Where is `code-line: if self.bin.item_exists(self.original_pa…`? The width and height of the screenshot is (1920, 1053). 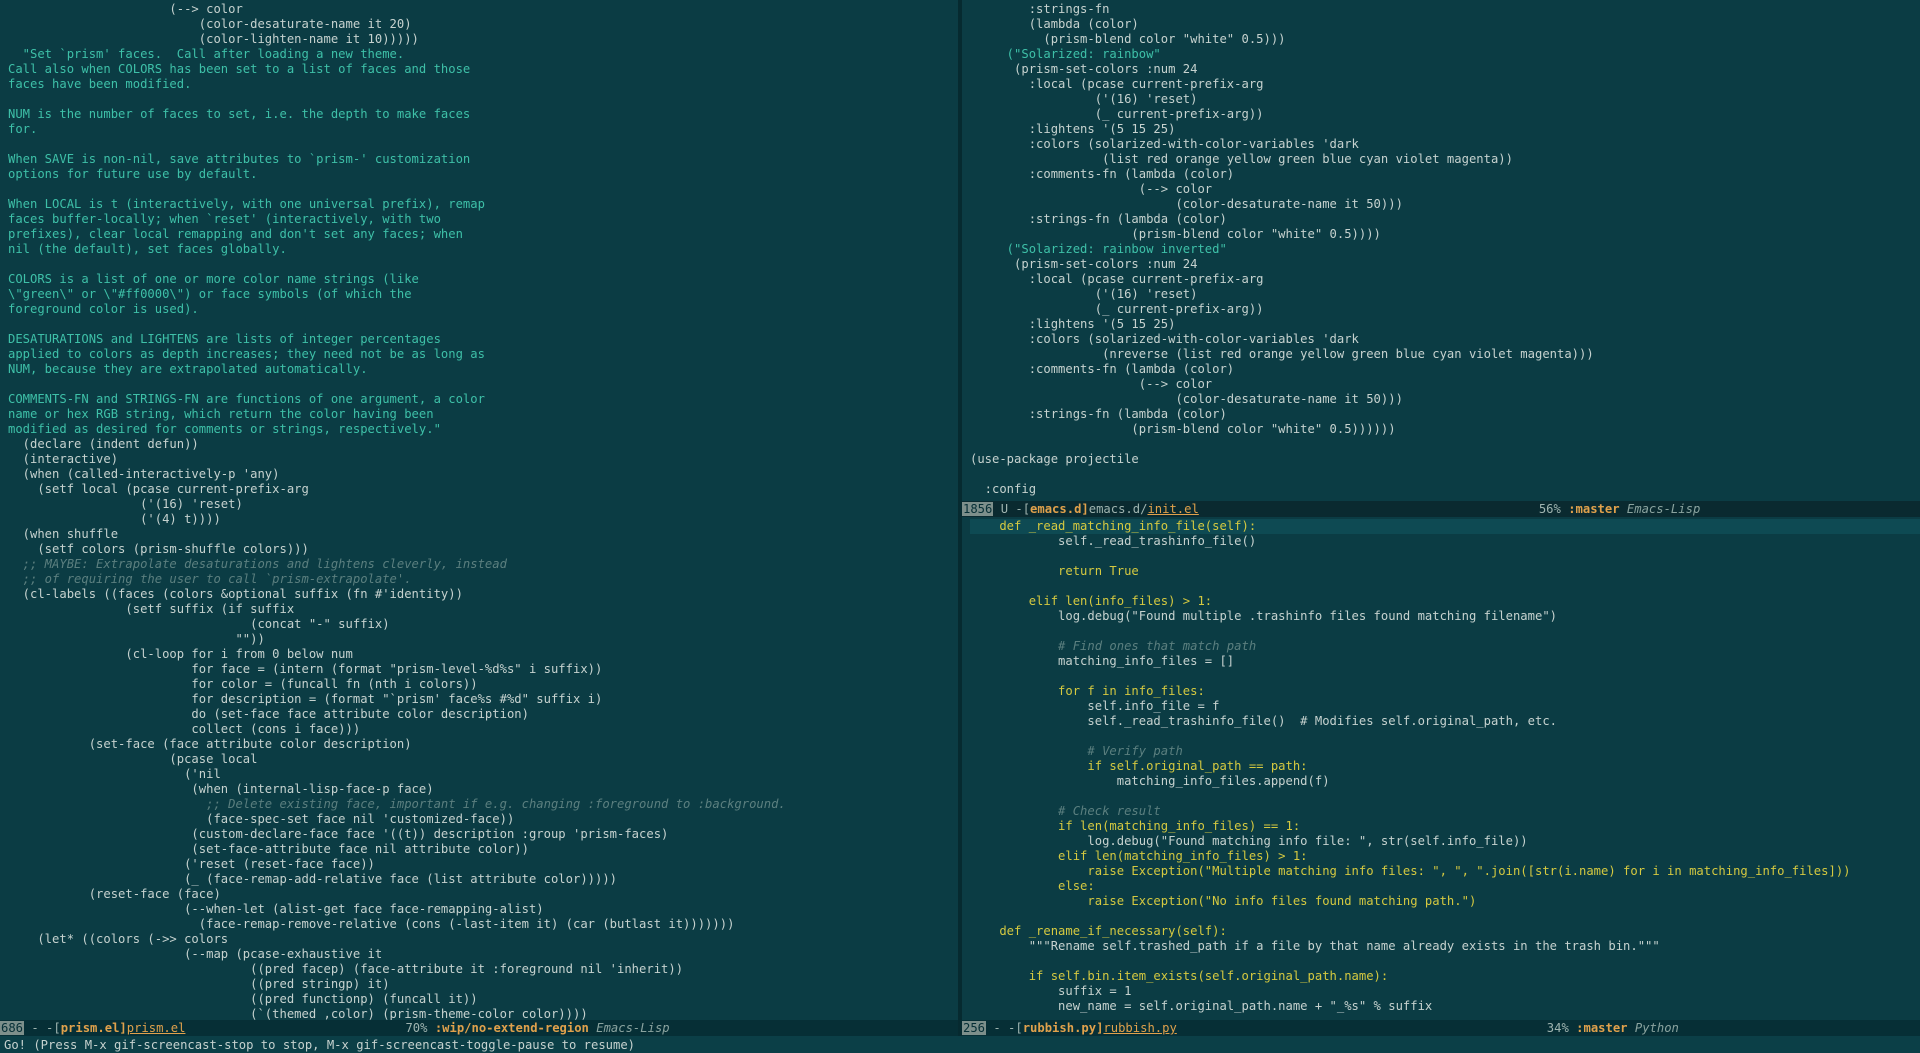
code-line: if self.bin.item_exists(self.original_pa… is located at coordinates (1445, 976).